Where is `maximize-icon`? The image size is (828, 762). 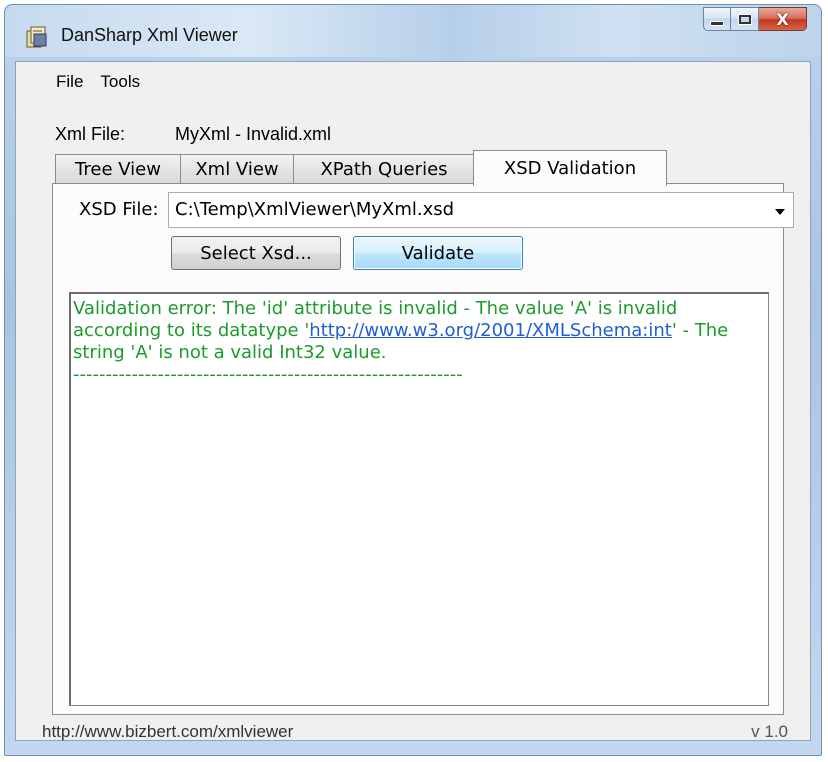
maximize-icon is located at coordinates (744, 19).